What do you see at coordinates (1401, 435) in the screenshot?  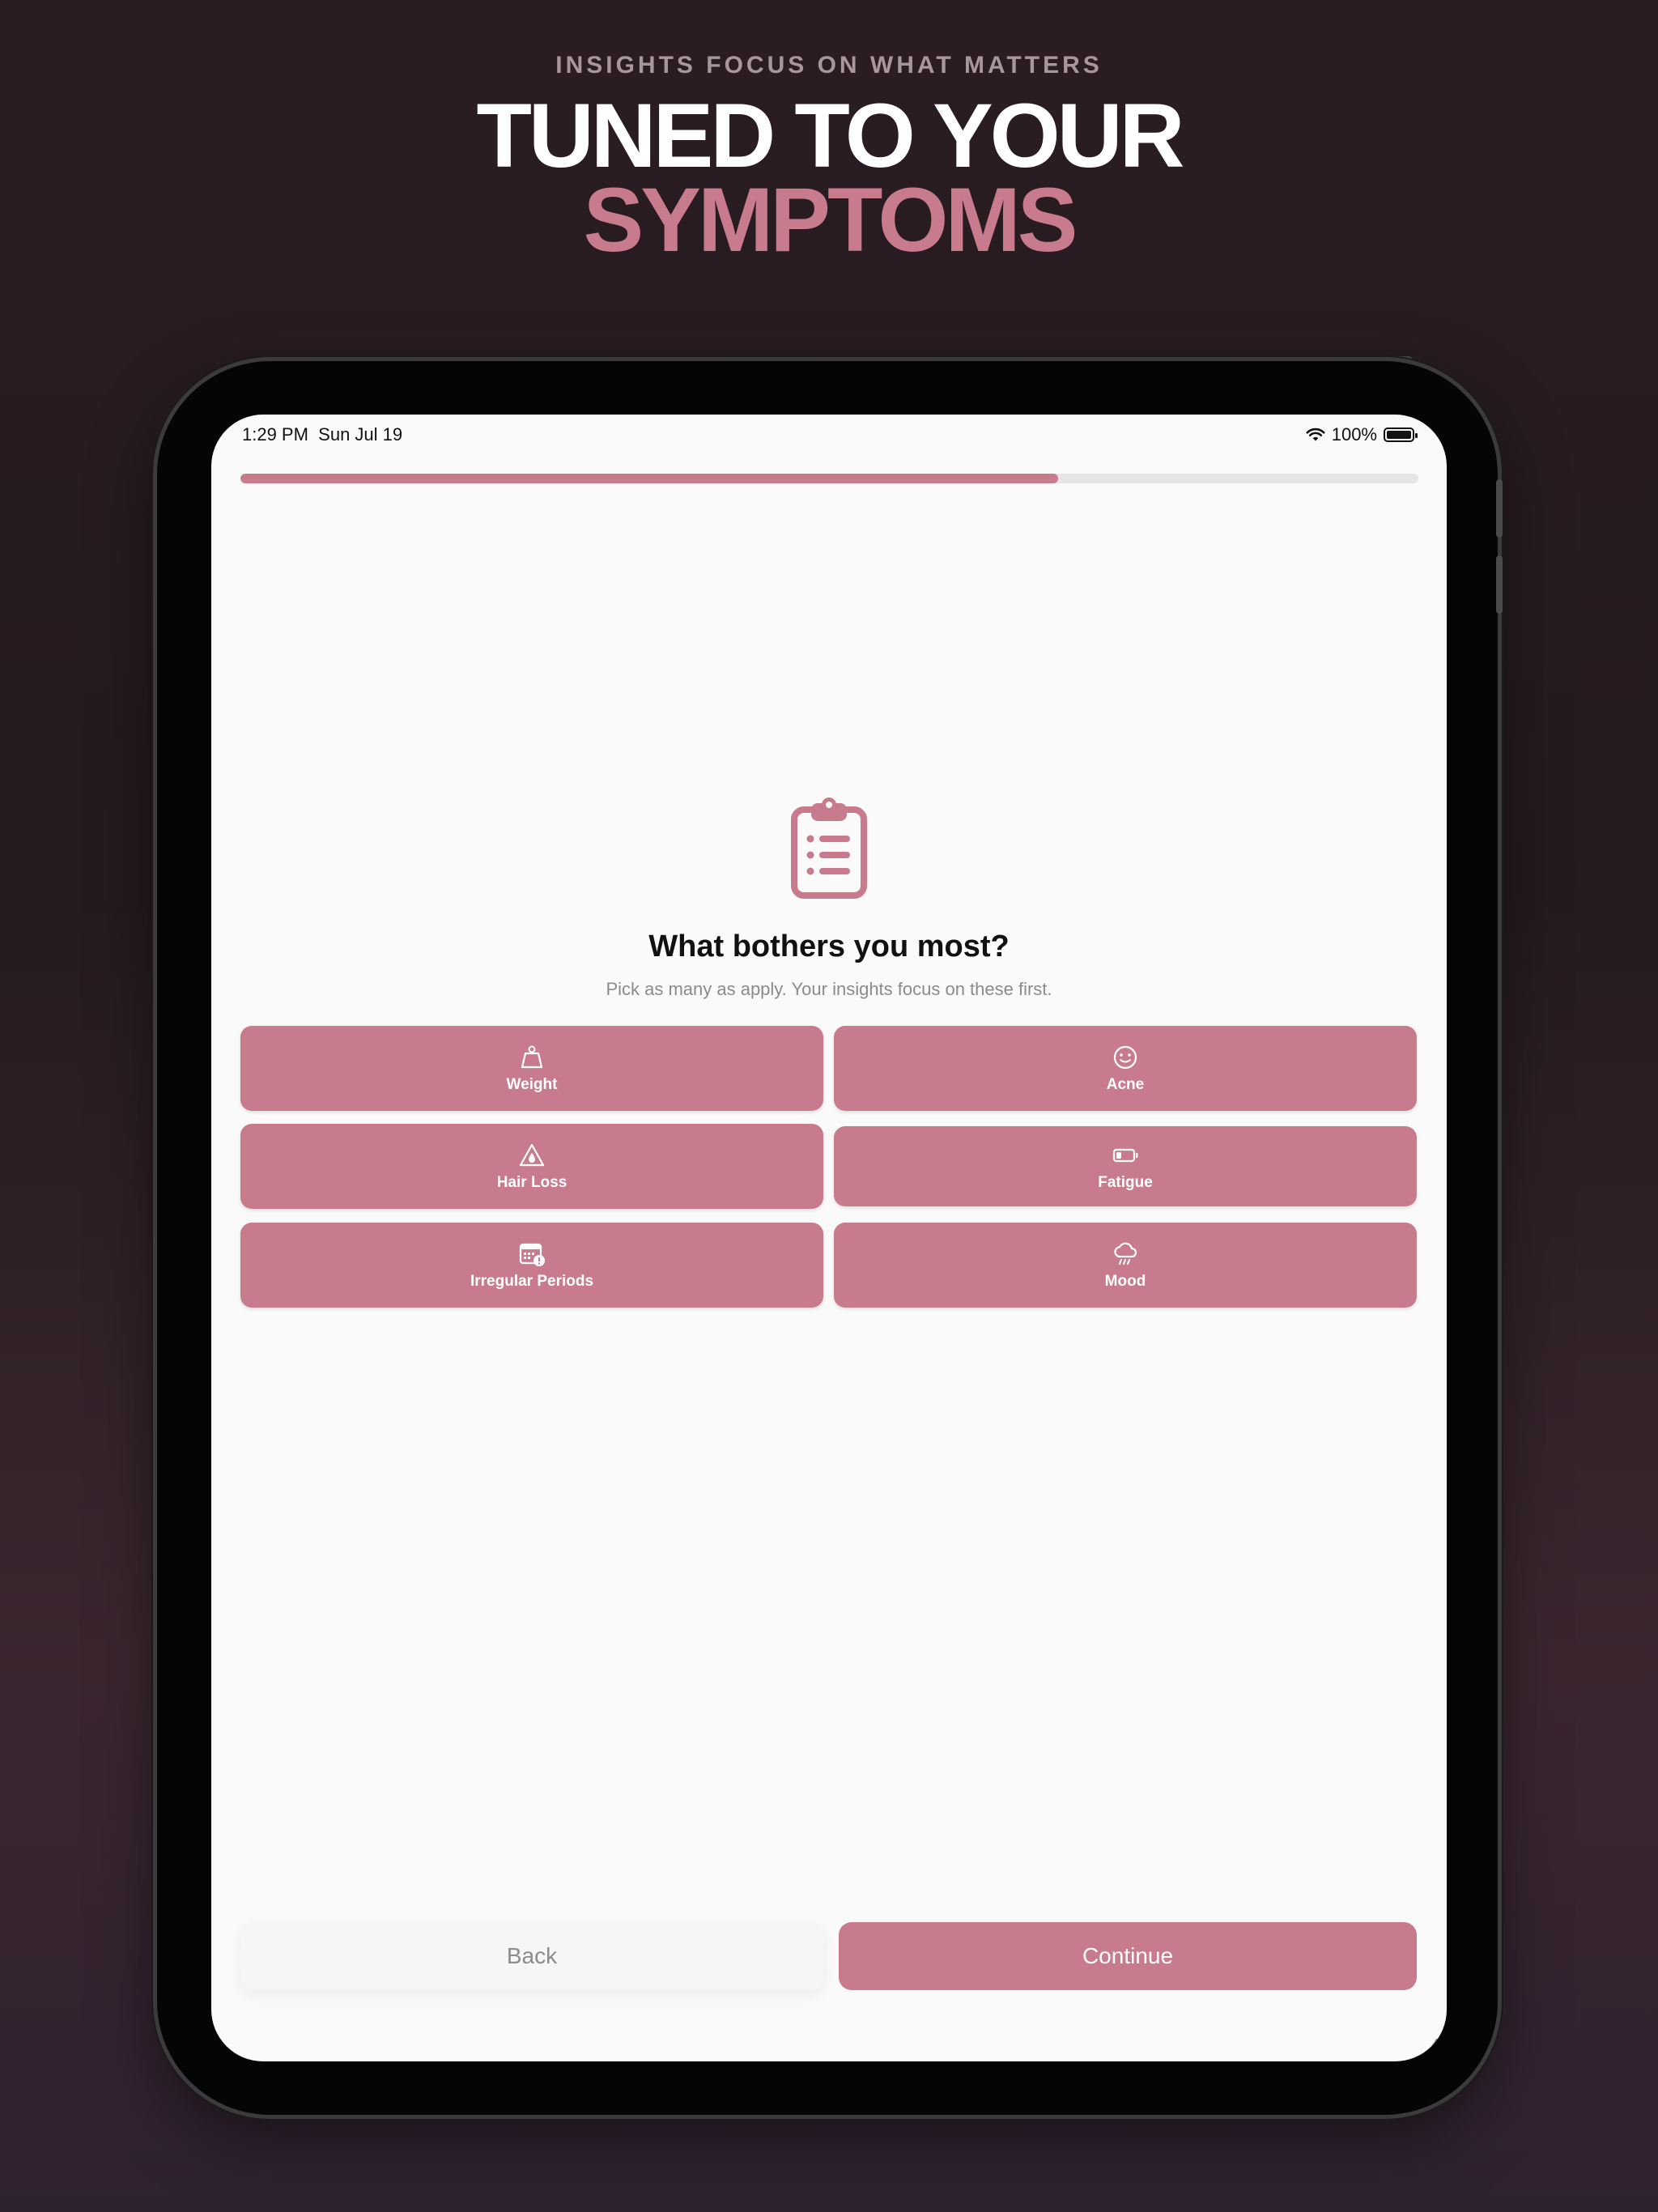 I see `battery-icon` at bounding box center [1401, 435].